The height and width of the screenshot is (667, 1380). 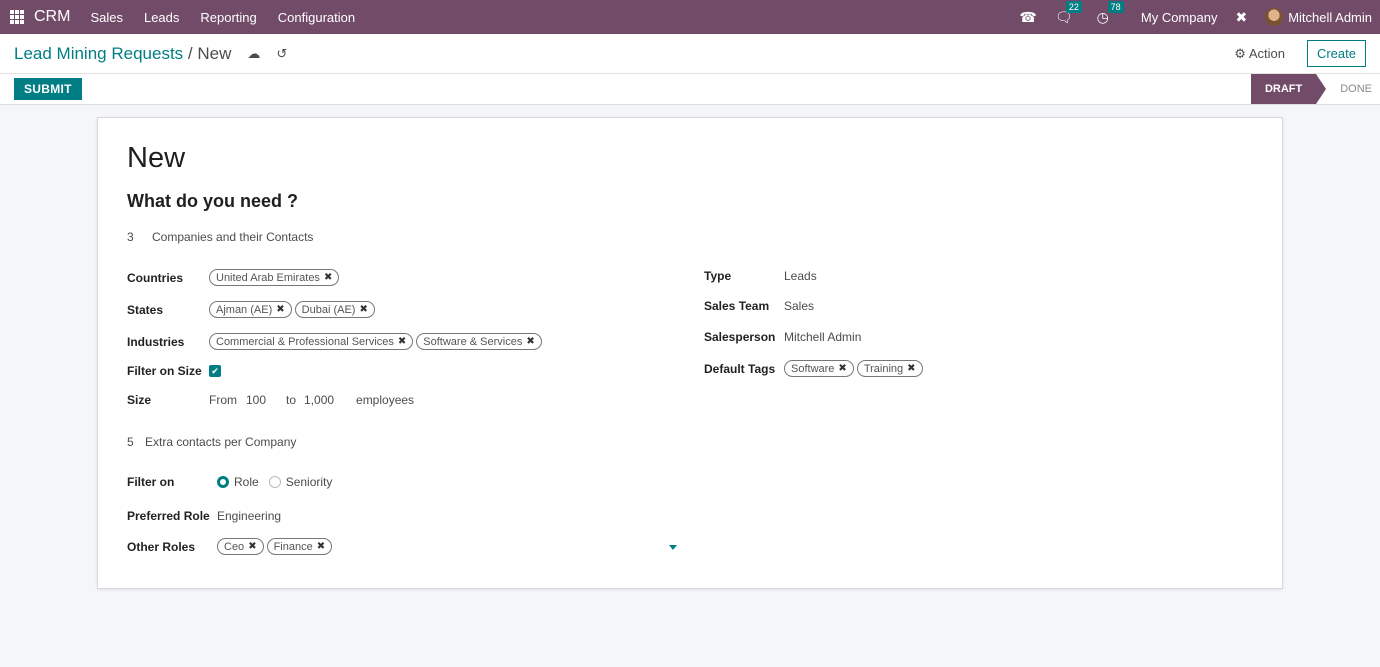 I want to click on other-roles-dropdown-icon, so click(x=673, y=547).